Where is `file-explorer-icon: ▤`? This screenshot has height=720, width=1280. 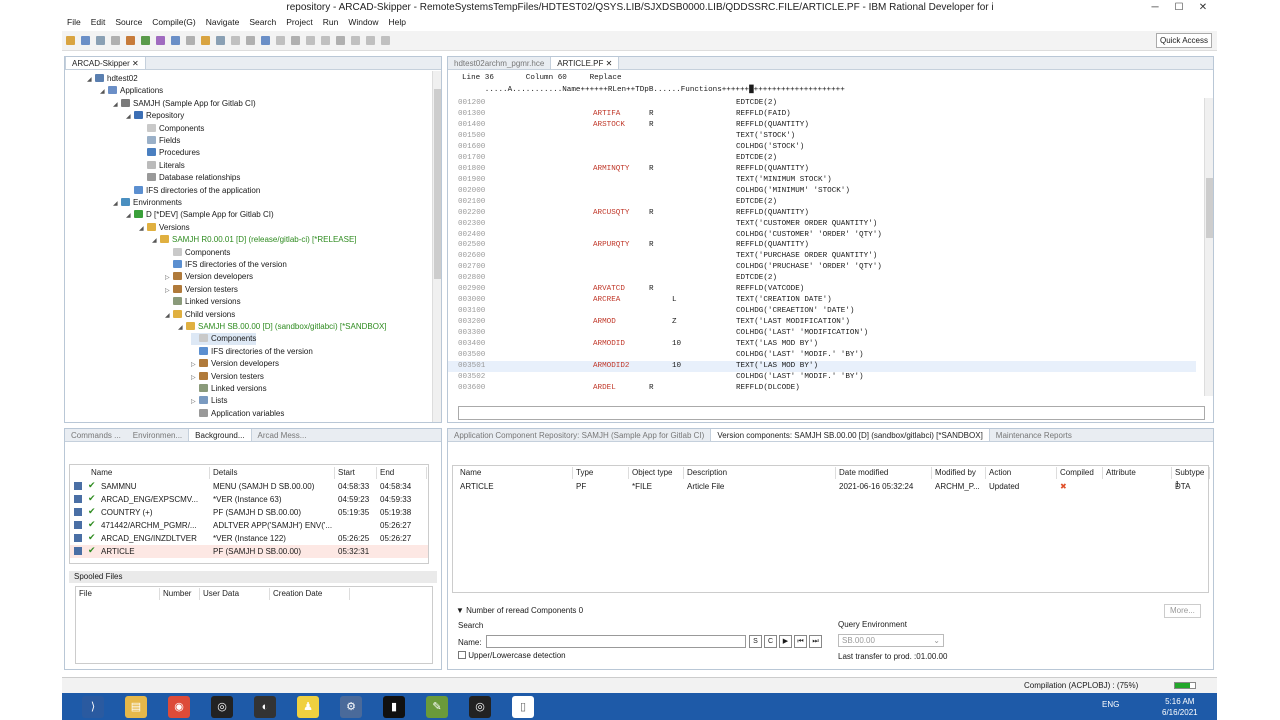
file-explorer-icon: ▤ is located at coordinates (136, 707).